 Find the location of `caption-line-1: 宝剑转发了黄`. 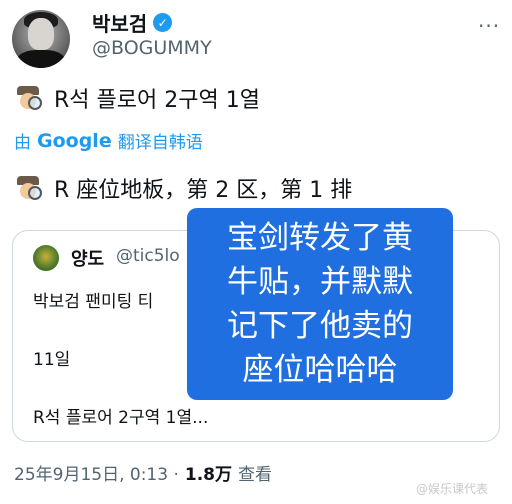

caption-line-1: 宝剑转发了黄 is located at coordinates (320, 238).